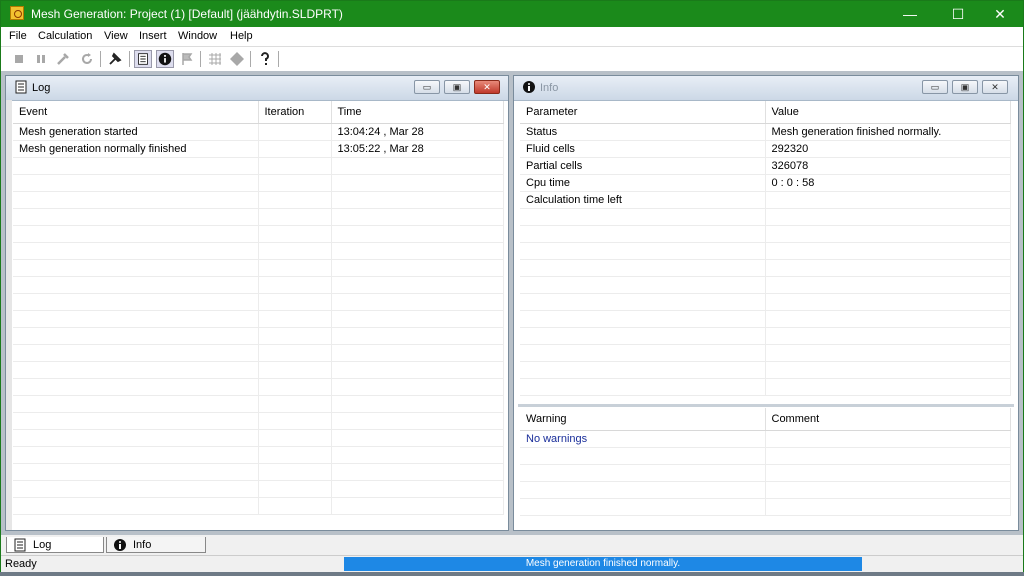 The height and width of the screenshot is (576, 1024). Describe the element at coordinates (55, 545) in the screenshot. I see `tab-log: Log` at that location.